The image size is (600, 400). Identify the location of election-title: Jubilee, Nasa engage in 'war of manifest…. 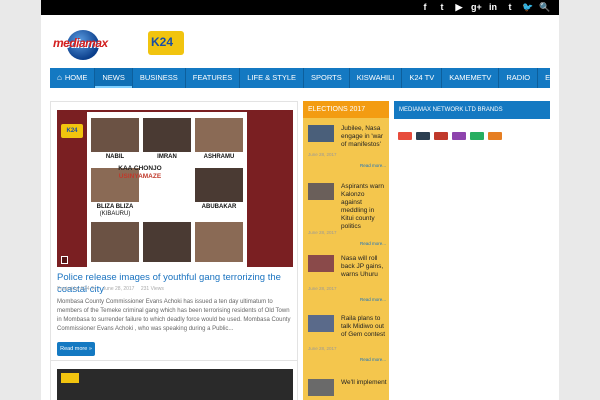
(364, 137).